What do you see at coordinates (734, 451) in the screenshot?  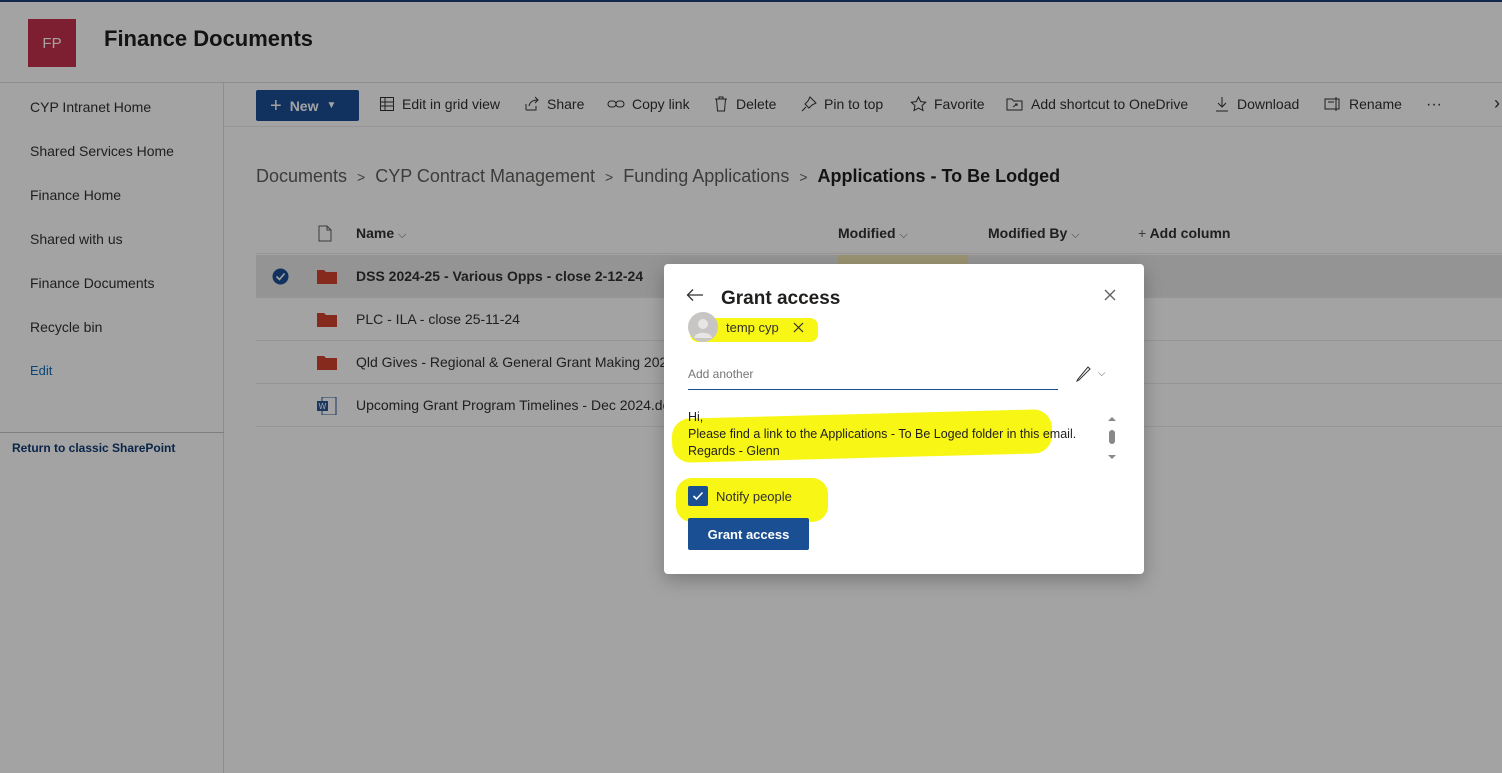 I see `message-line: Regards - Glenn` at bounding box center [734, 451].